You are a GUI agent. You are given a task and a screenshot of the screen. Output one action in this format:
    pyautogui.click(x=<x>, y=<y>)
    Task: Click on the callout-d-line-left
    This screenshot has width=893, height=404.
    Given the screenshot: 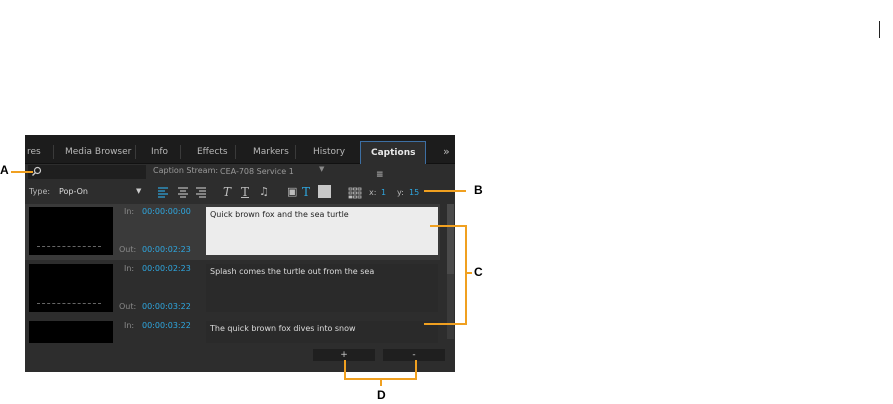 What is the action you would take?
    pyautogui.click(x=345, y=370)
    